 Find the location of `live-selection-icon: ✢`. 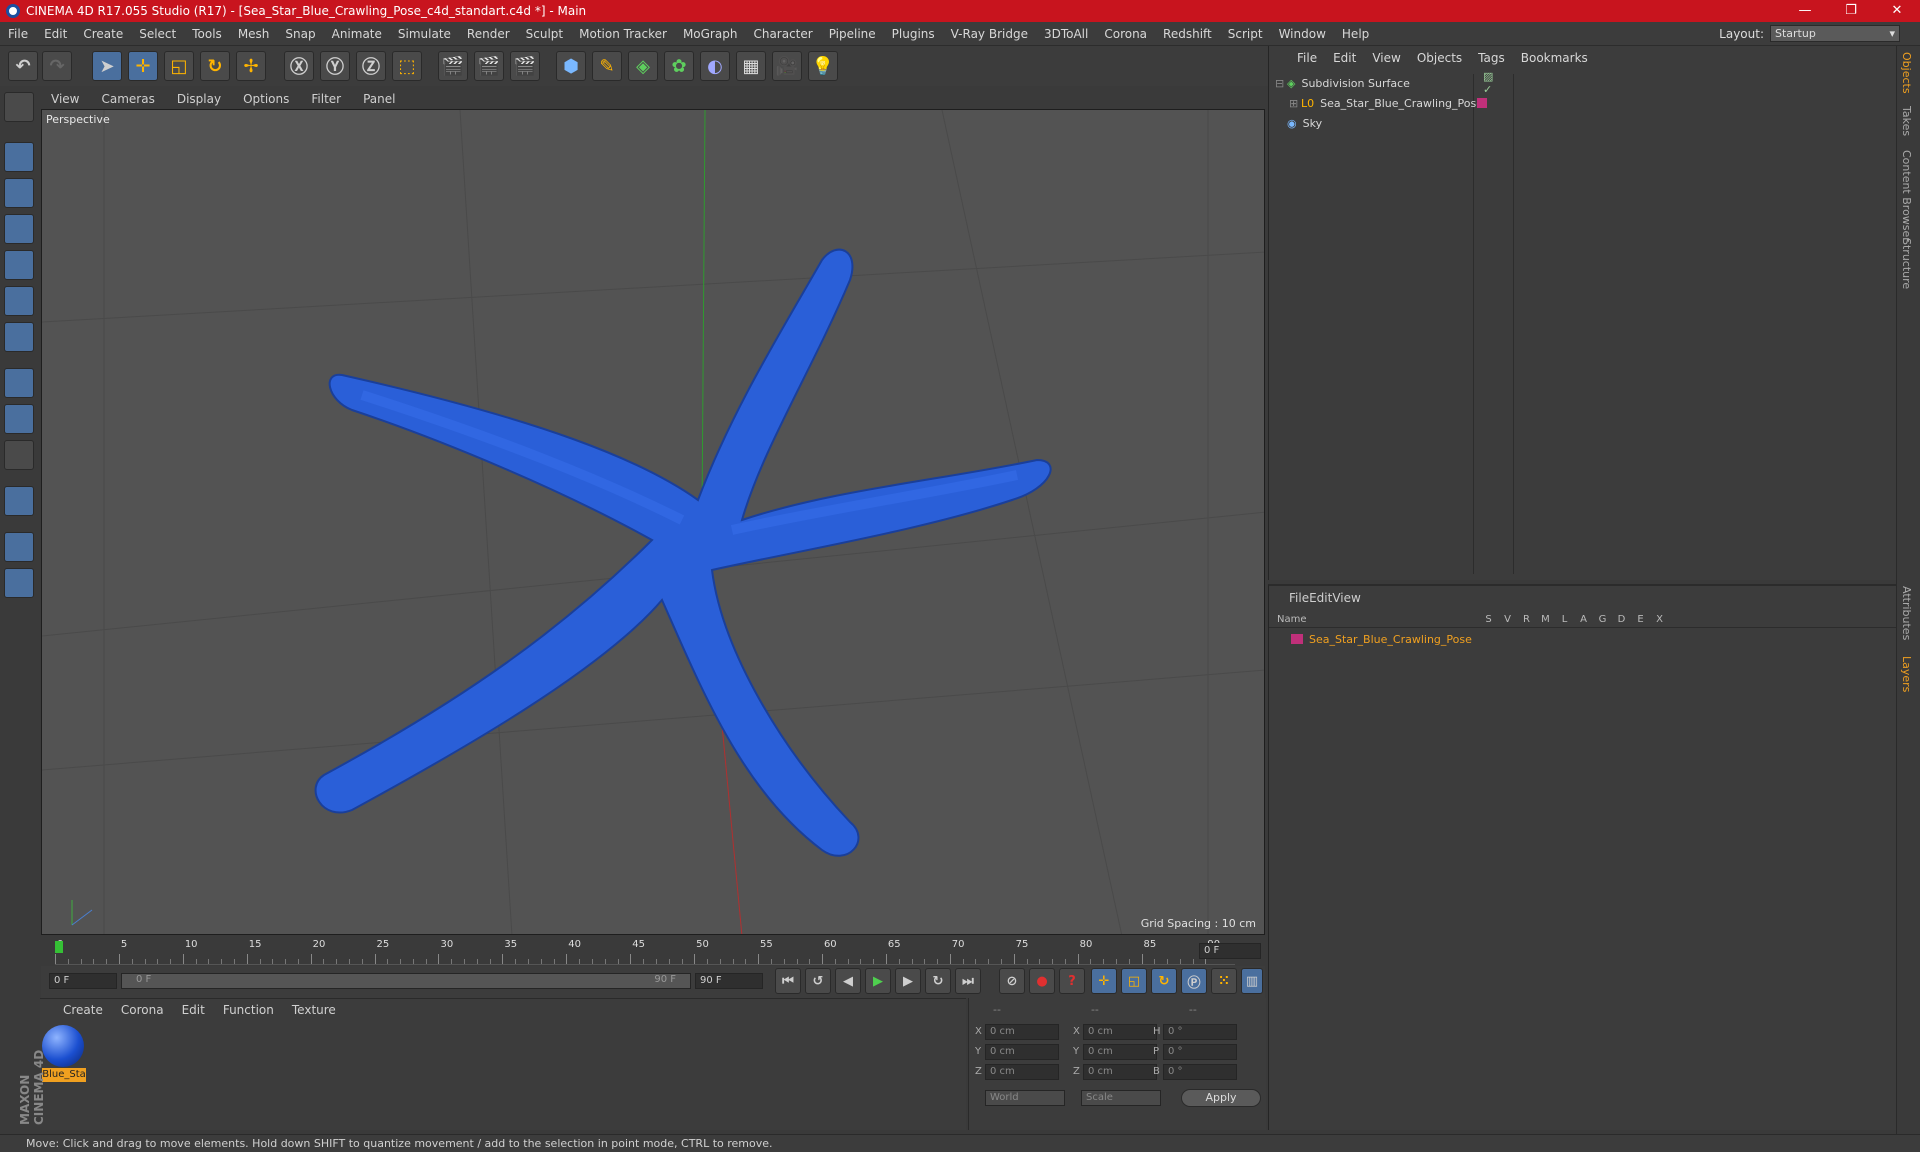

live-selection-icon: ✢ is located at coordinates (251, 66).